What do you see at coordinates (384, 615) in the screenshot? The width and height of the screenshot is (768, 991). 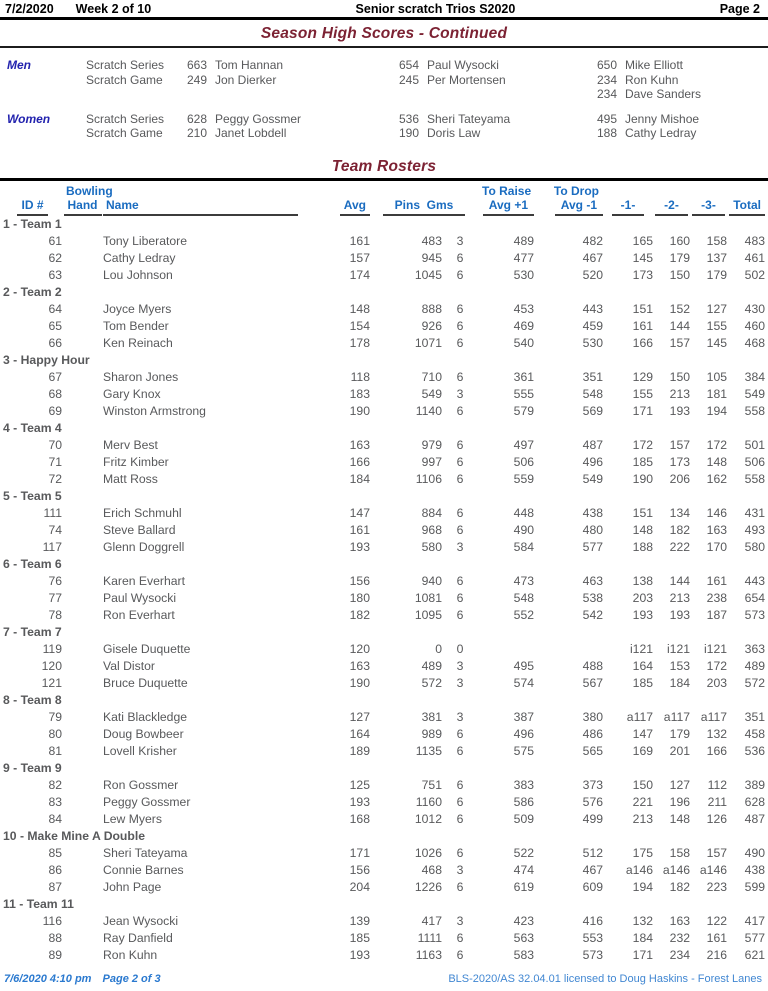 I see `player-row: 78 Ron Everhart 182 1095 6 552 542 193 193 187 573` at bounding box center [384, 615].